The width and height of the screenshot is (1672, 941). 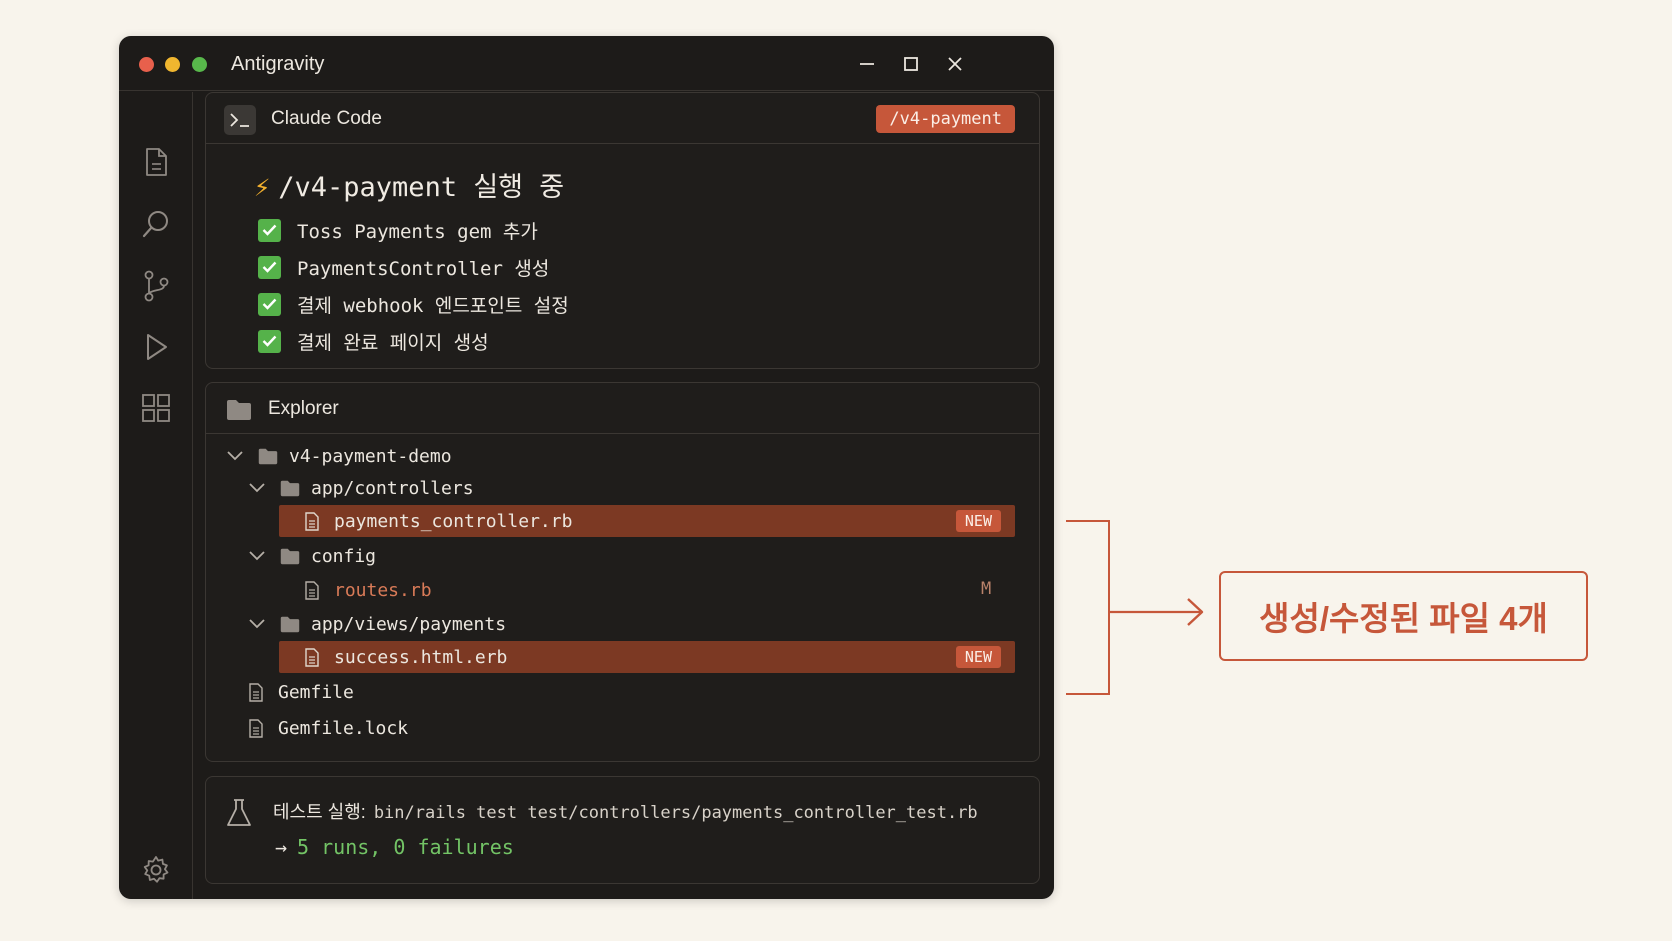 I want to click on tree-file-gemfile: Gemfile, so click(x=301, y=692).